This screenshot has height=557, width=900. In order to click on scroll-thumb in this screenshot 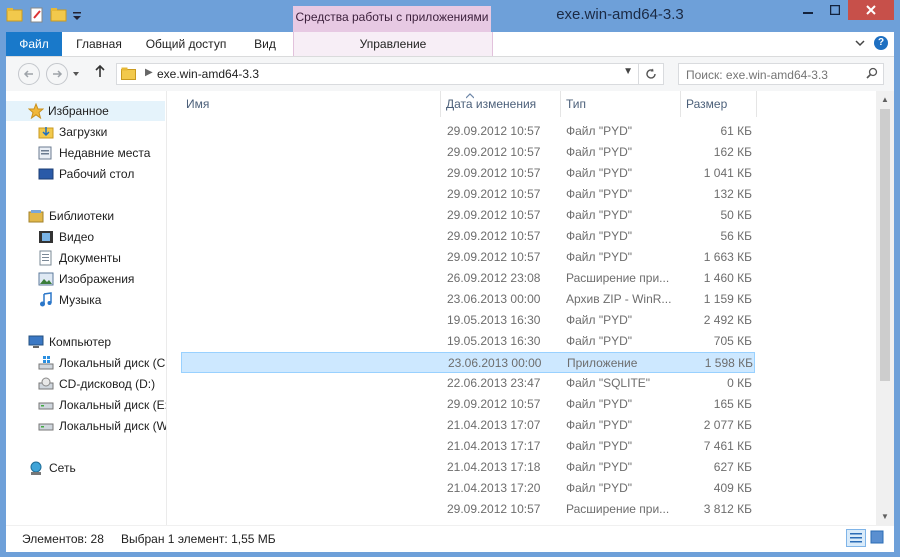, I will do `click(885, 245)`.